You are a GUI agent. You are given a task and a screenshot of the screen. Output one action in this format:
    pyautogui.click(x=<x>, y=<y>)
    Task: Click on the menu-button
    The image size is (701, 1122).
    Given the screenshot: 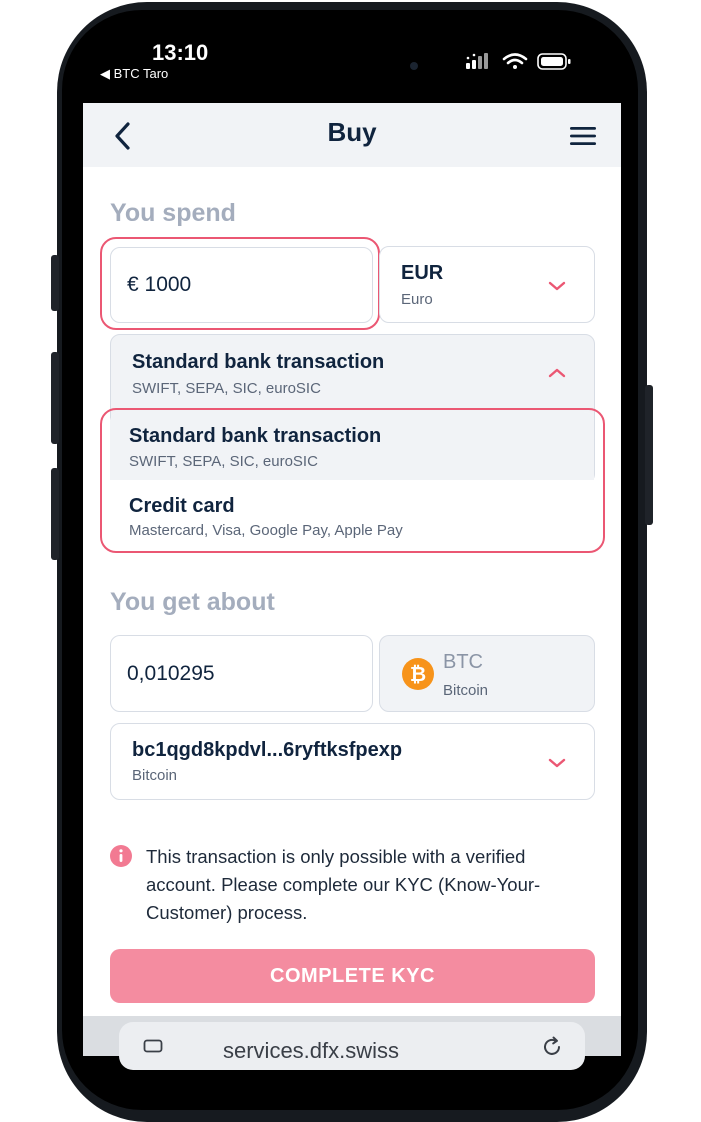 What is the action you would take?
    pyautogui.click(x=583, y=136)
    